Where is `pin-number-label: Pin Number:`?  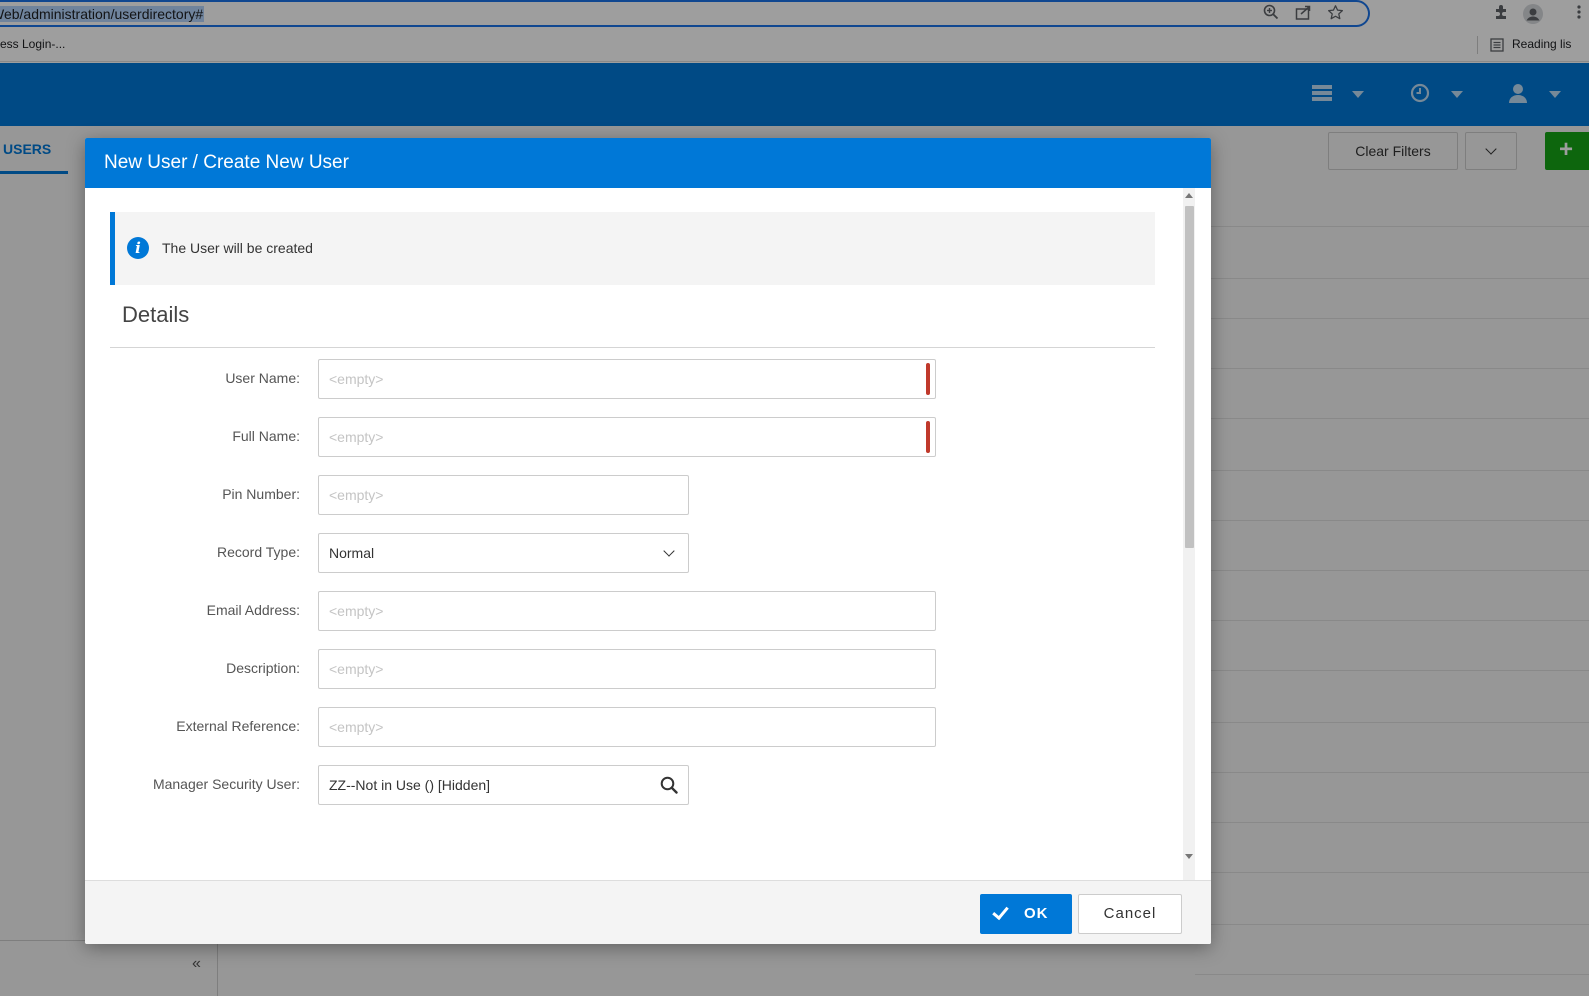 pin-number-label: Pin Number: is located at coordinates (261, 494).